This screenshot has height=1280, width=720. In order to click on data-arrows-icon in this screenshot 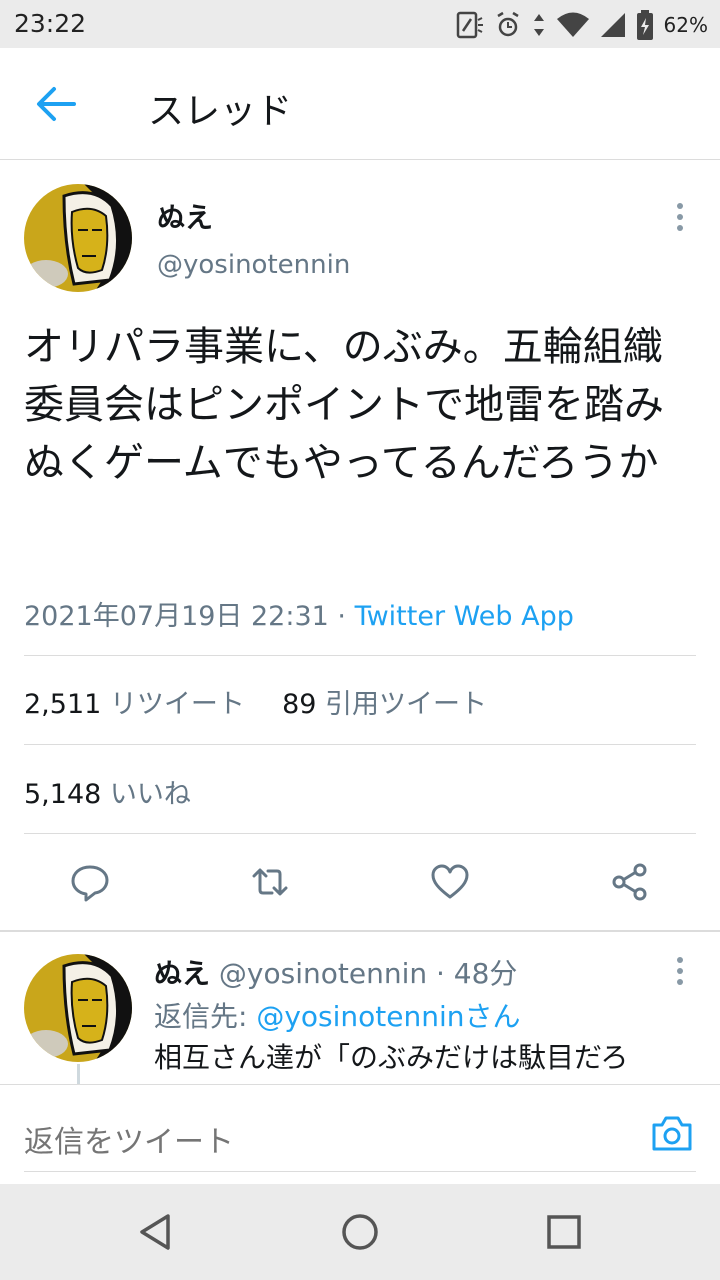, I will do `click(538, 25)`.